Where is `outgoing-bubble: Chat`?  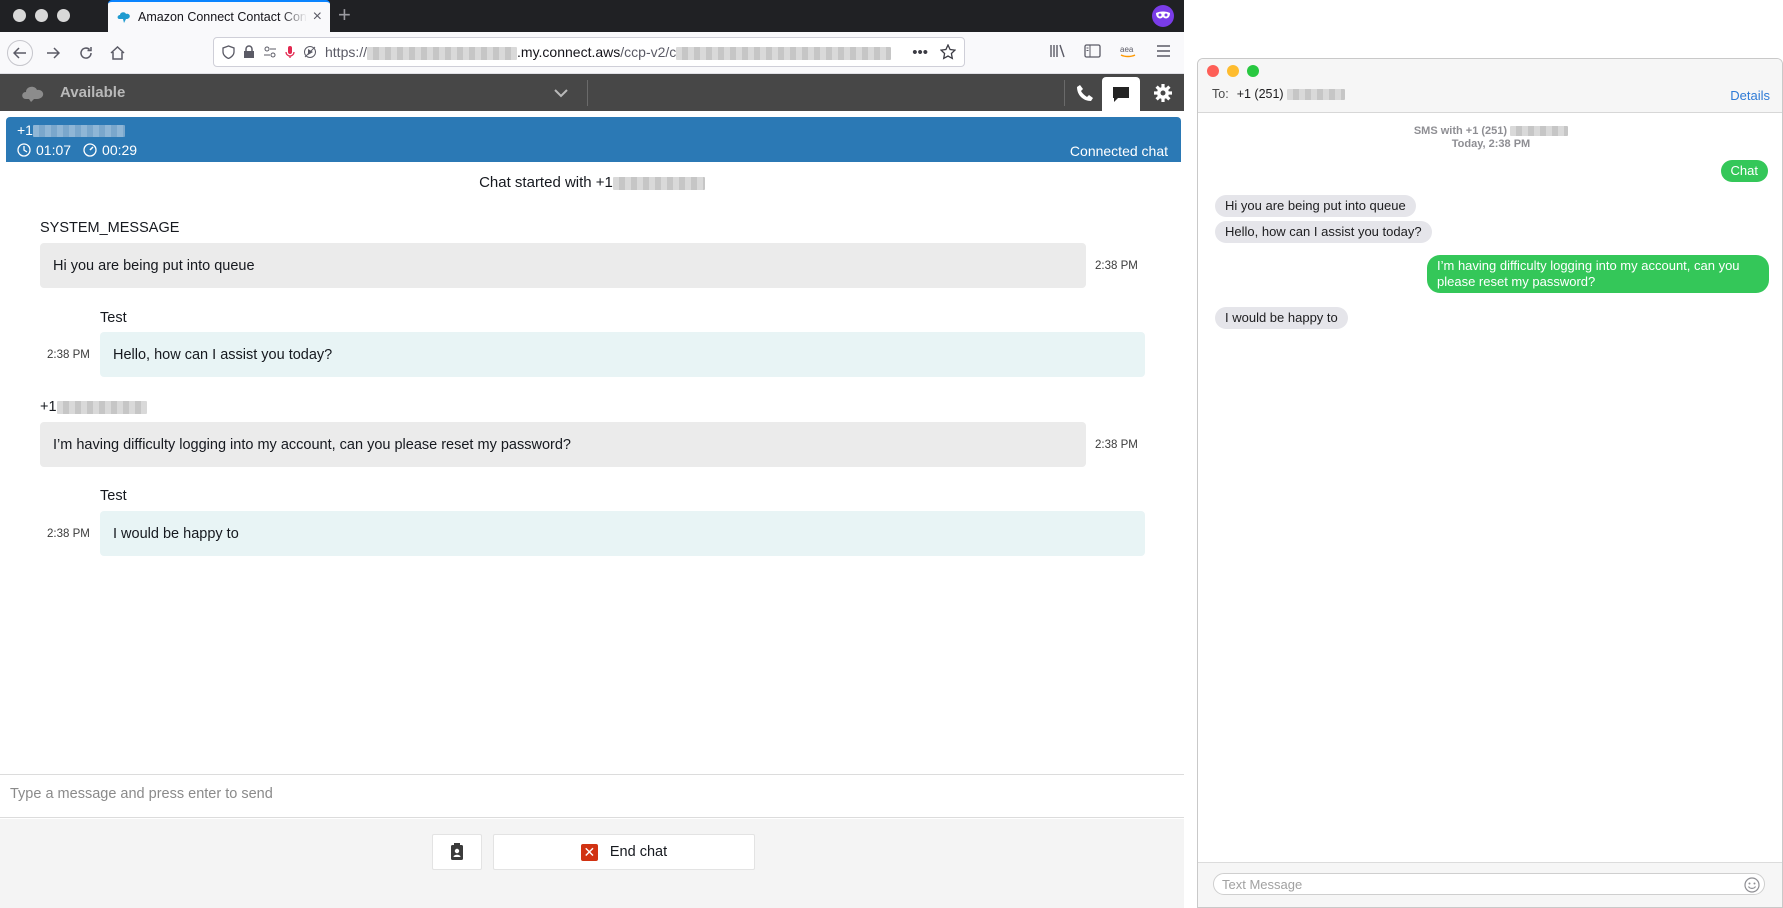 outgoing-bubble: Chat is located at coordinates (1744, 171).